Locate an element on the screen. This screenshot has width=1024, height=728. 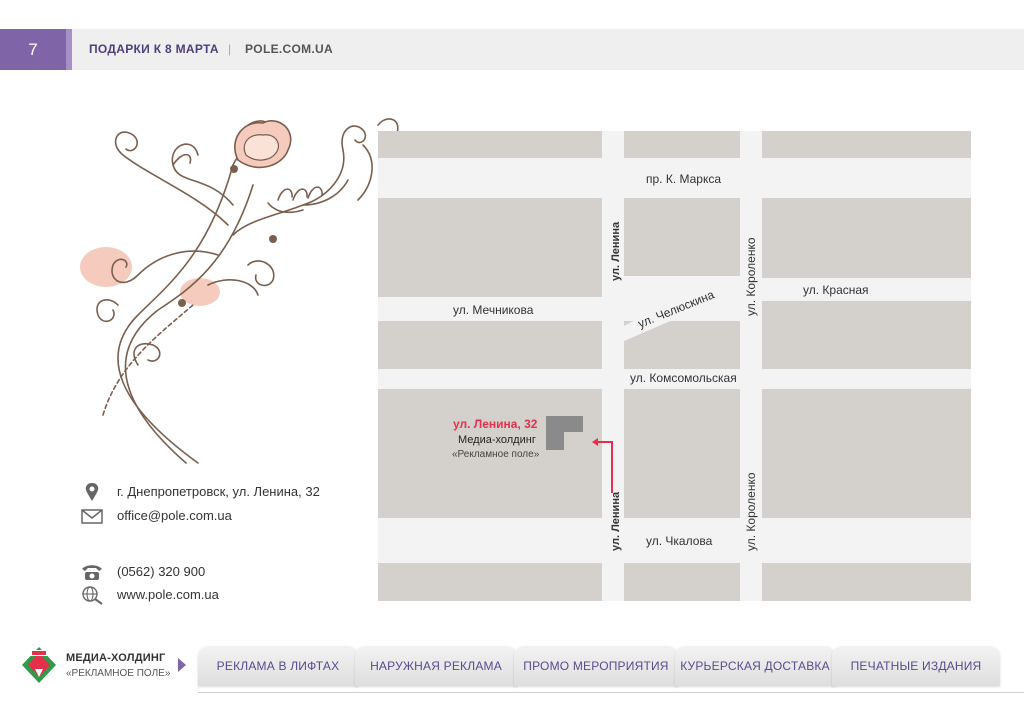
contact-phone-text: (0562) 320 900 is located at coordinates (161, 571).